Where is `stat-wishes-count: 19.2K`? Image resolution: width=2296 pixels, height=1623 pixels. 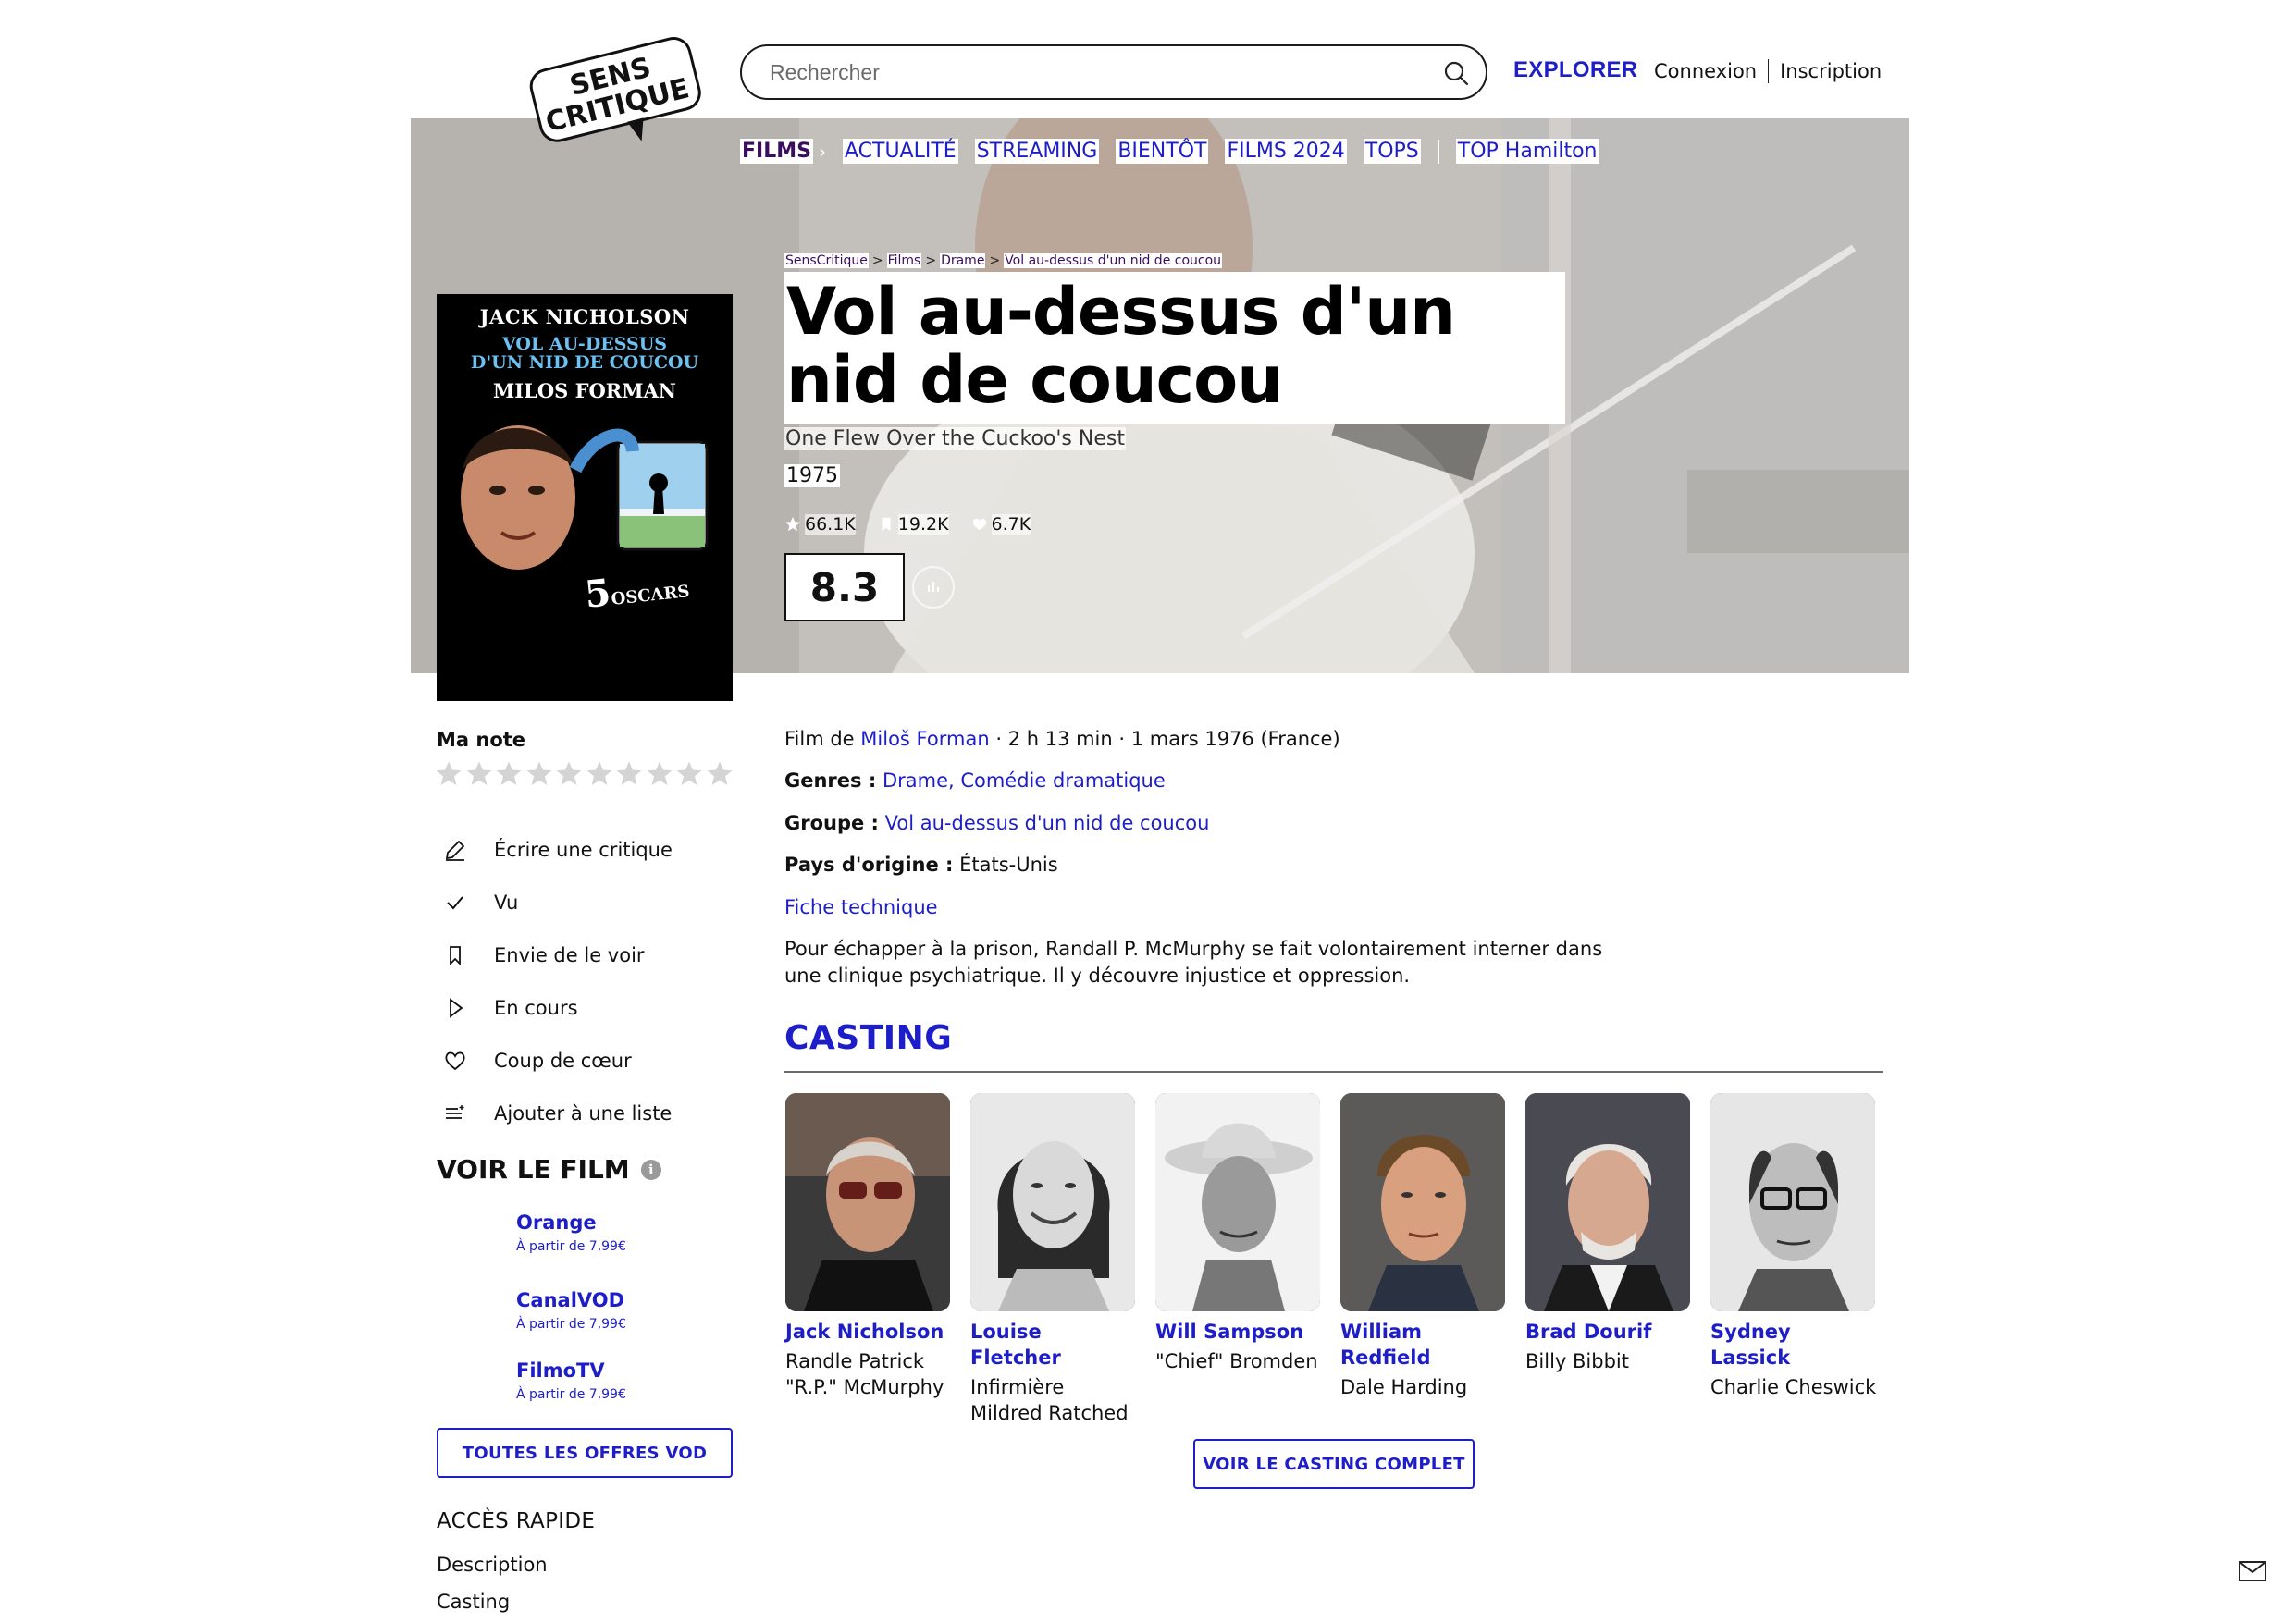
stat-wishes-count: 19.2K is located at coordinates (923, 524).